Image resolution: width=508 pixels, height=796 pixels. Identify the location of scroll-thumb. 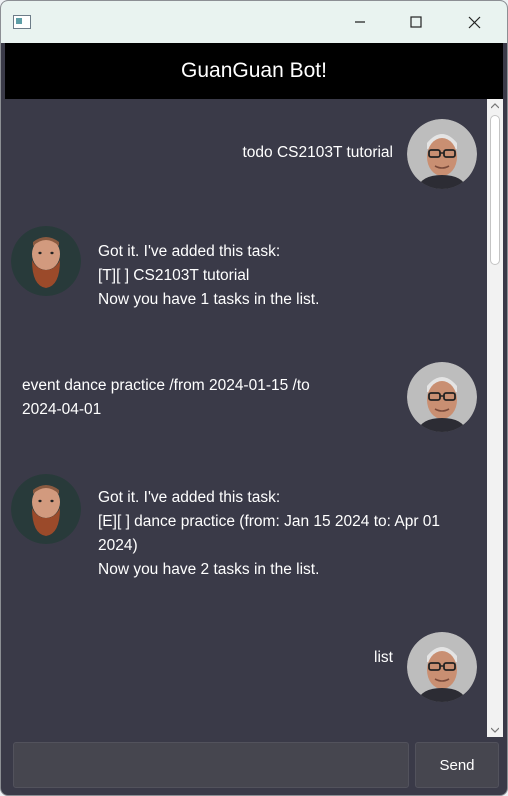
(495, 190).